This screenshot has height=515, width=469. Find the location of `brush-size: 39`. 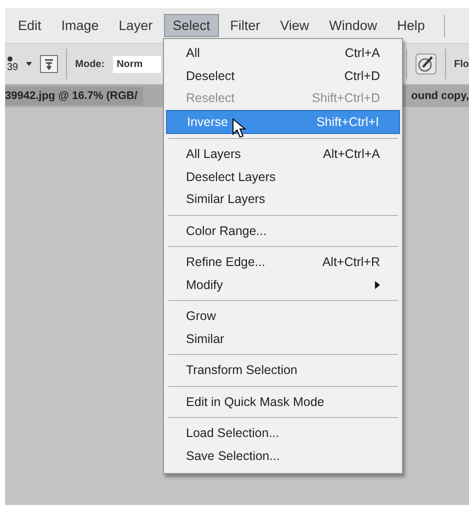

brush-size: 39 is located at coordinates (12, 67).